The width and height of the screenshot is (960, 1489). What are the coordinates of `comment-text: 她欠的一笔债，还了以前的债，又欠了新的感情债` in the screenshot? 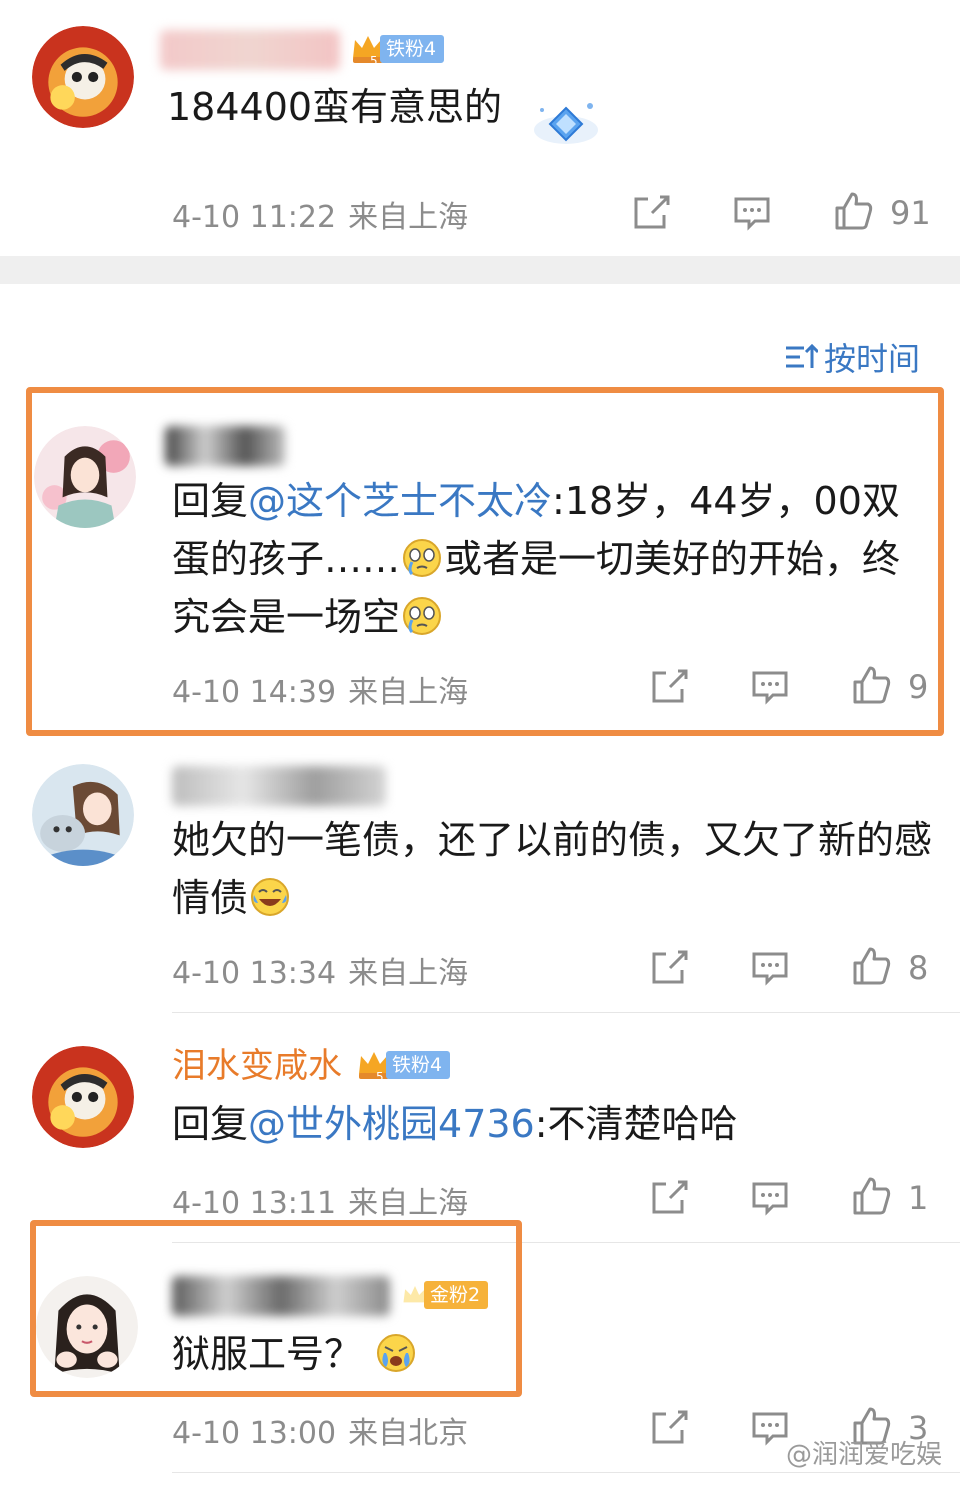 It's located at (552, 869).